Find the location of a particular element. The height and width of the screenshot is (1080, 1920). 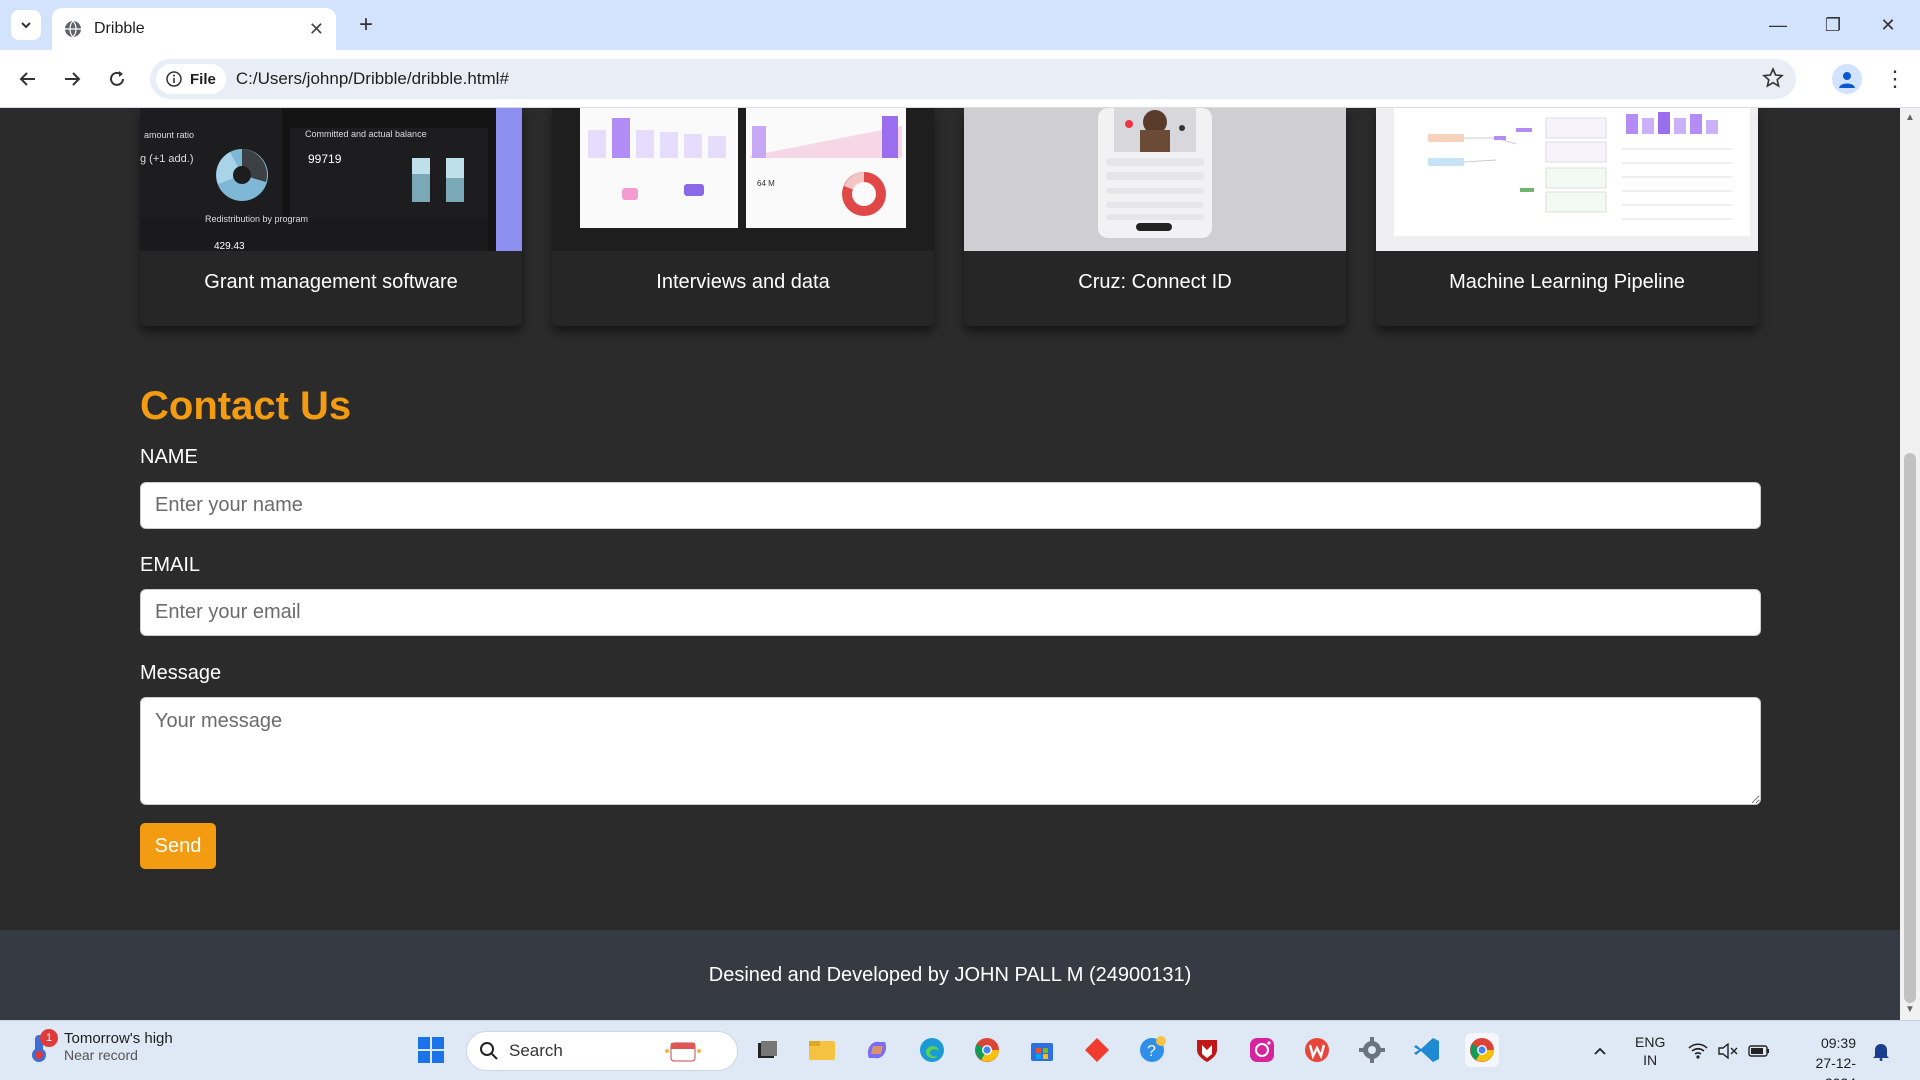

profile-button is located at coordinates (1847, 79).